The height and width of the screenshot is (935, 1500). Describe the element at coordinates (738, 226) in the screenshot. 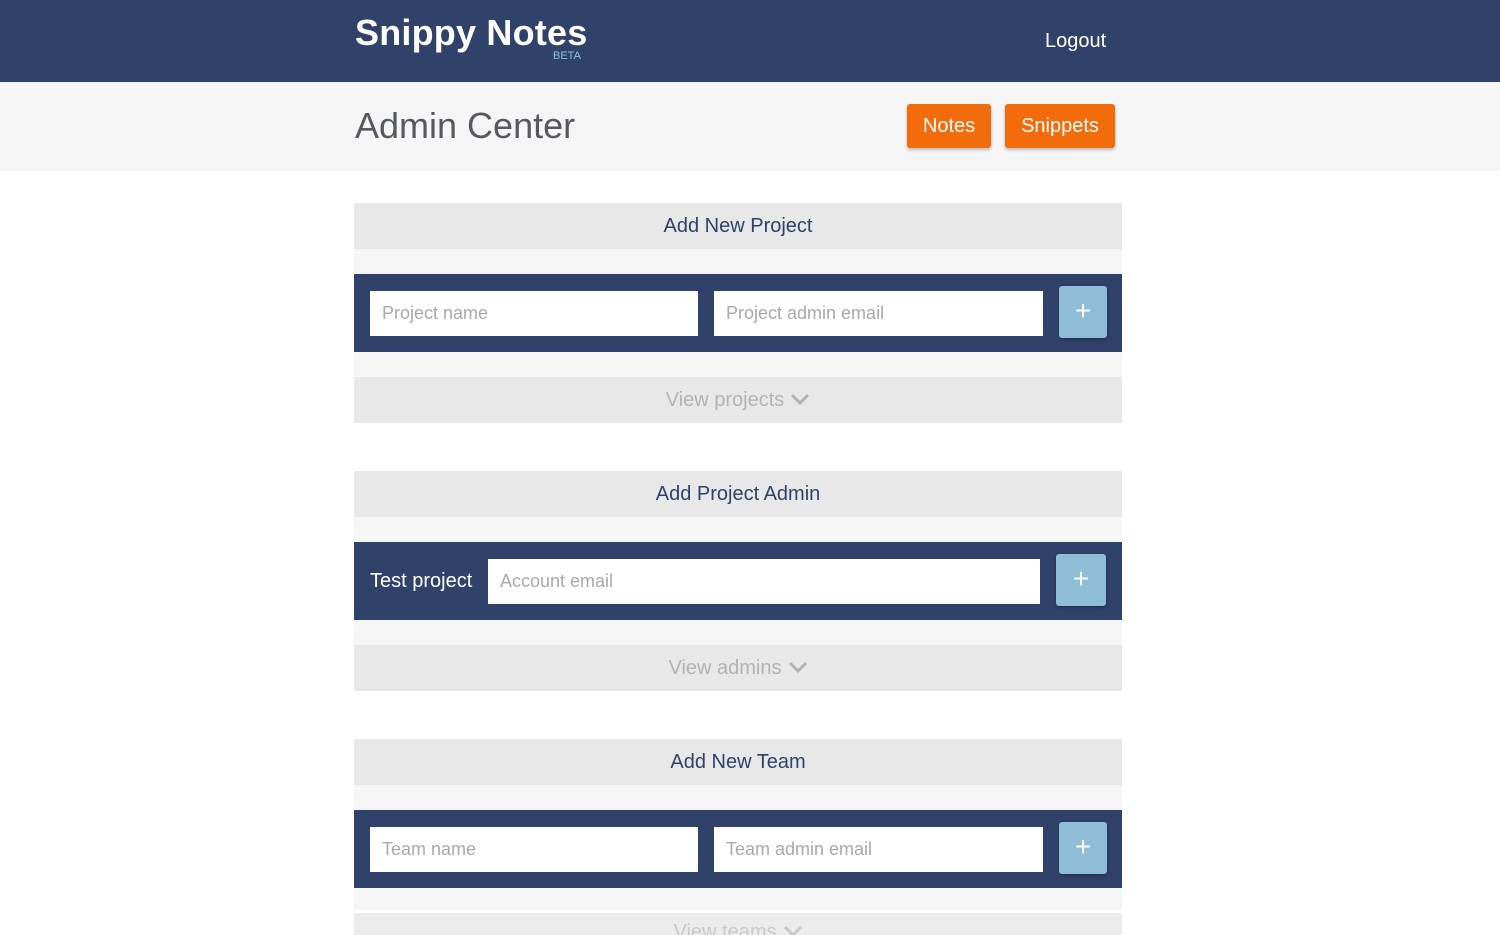

I see `add-project-heading: Add New Project` at that location.